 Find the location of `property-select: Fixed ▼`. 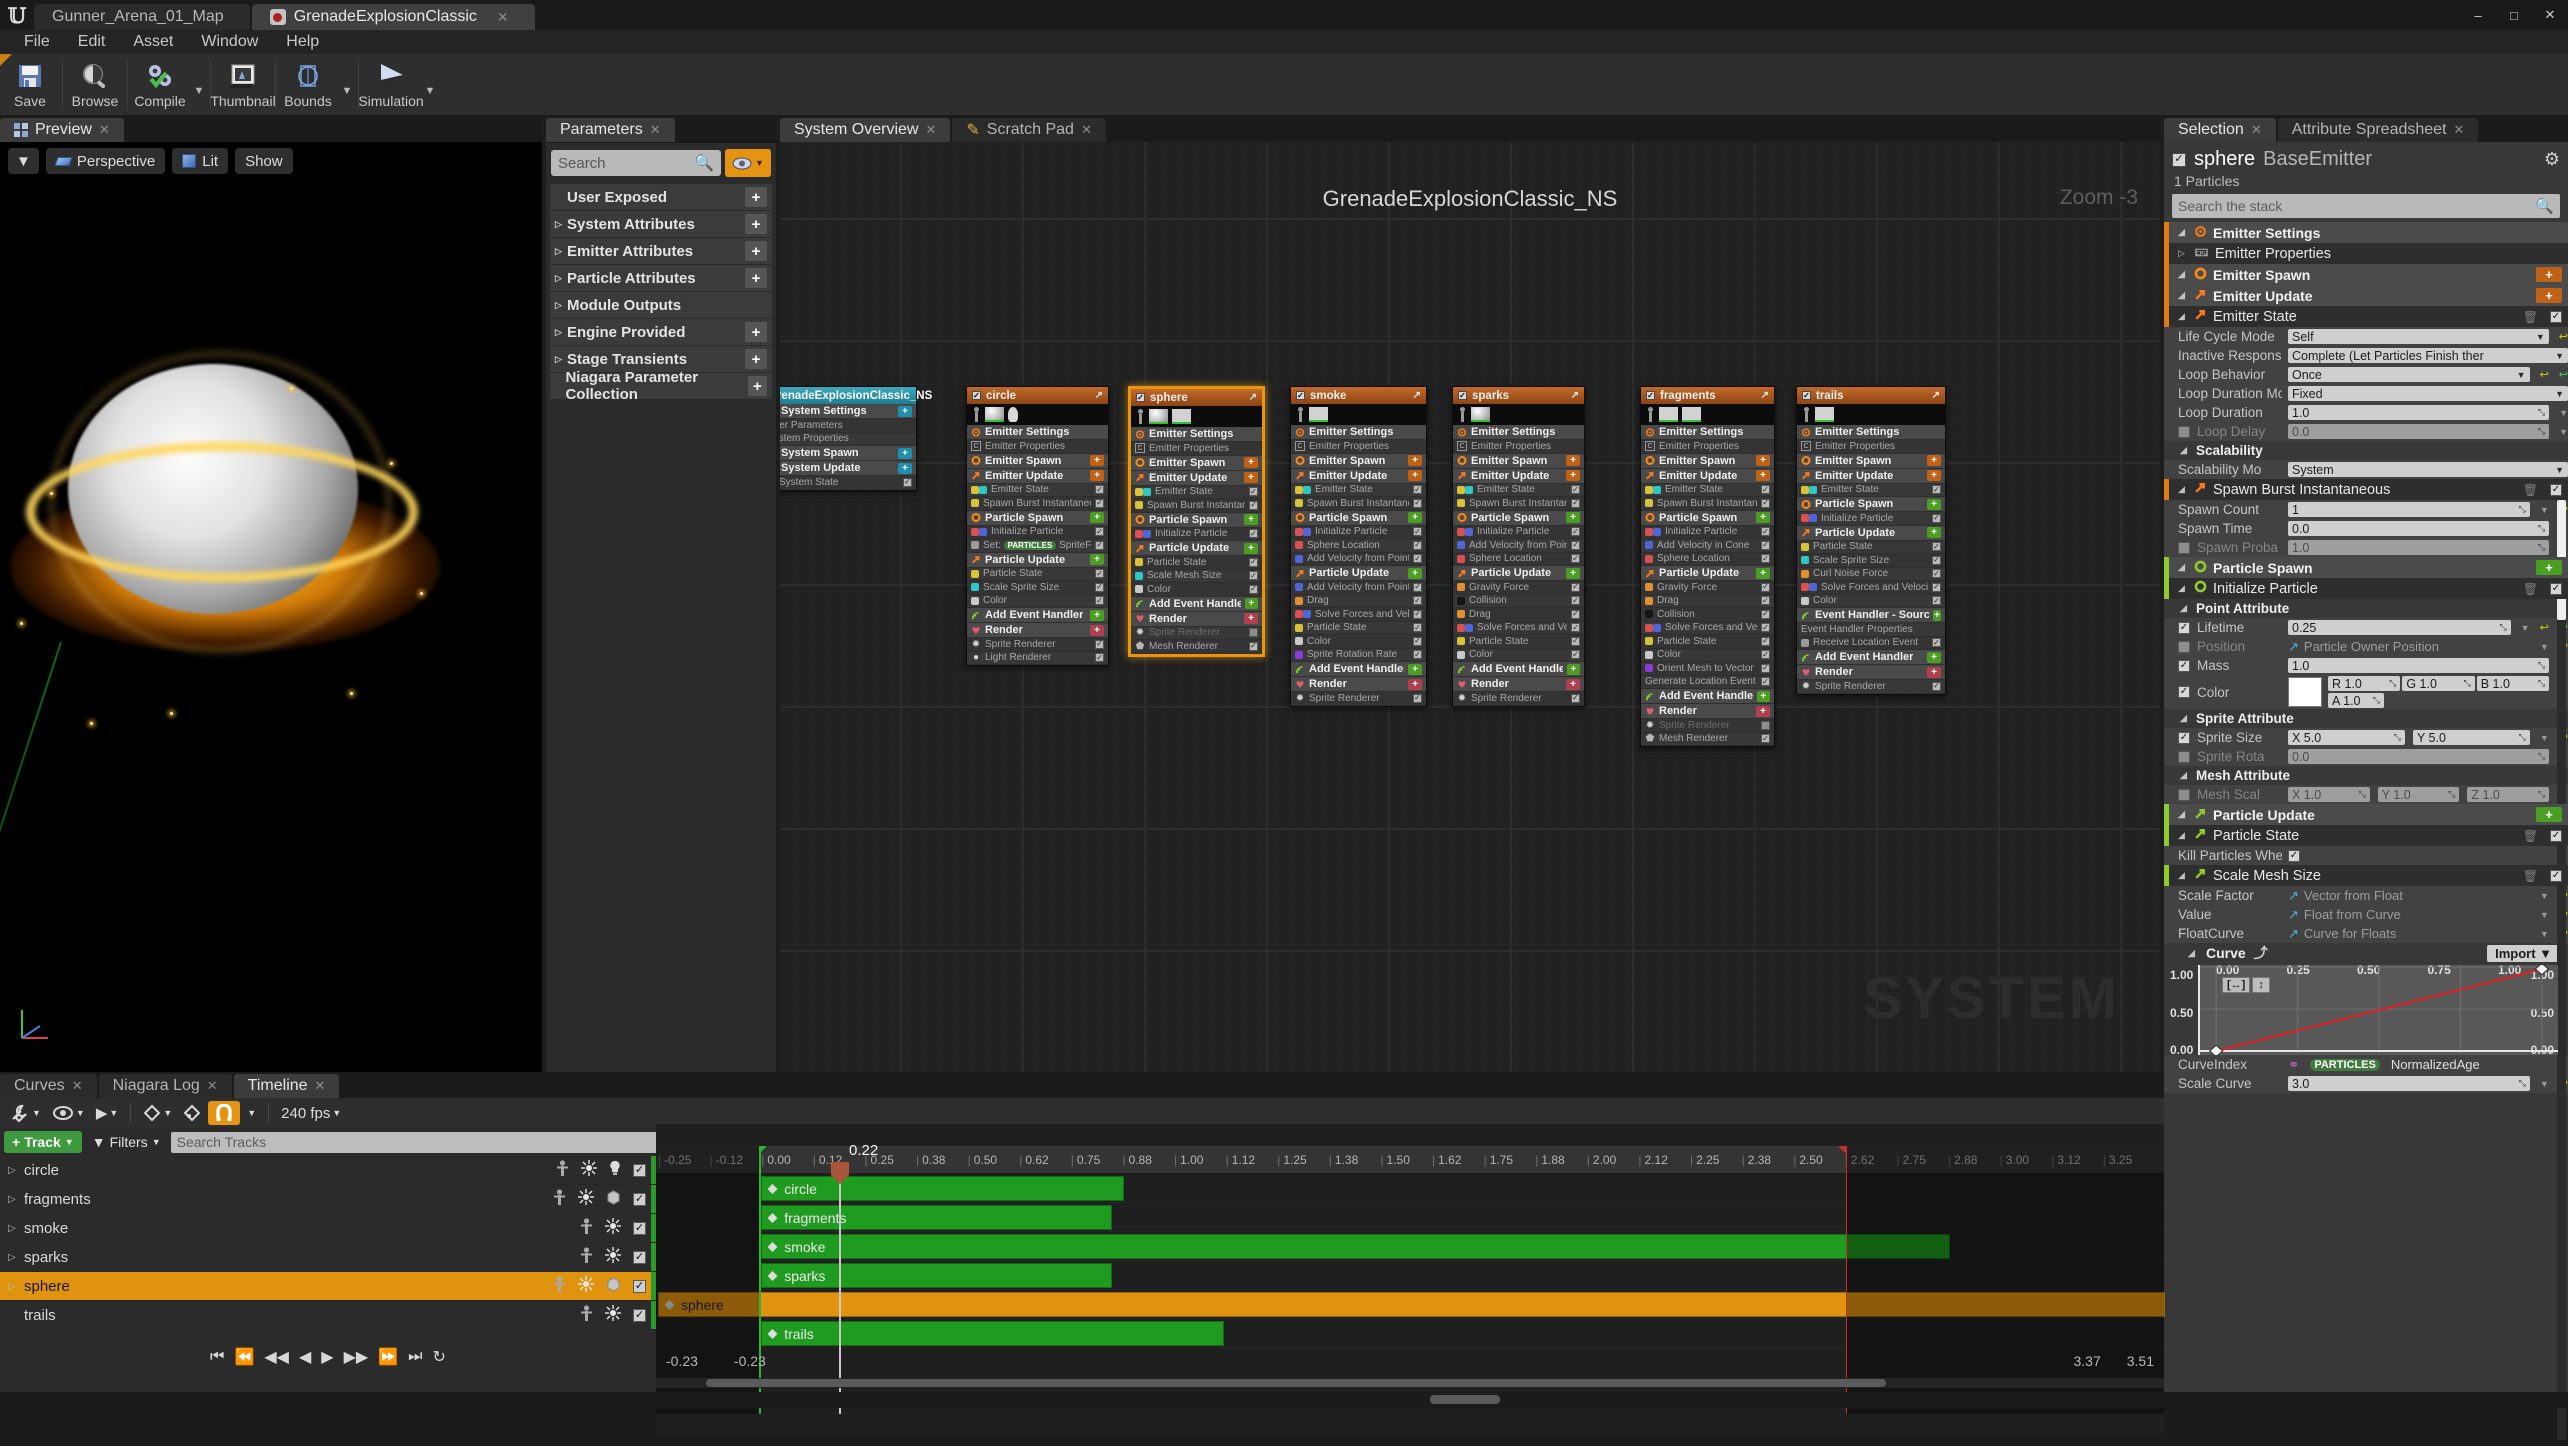

property-select: Fixed ▼ is located at coordinates (2428, 393).